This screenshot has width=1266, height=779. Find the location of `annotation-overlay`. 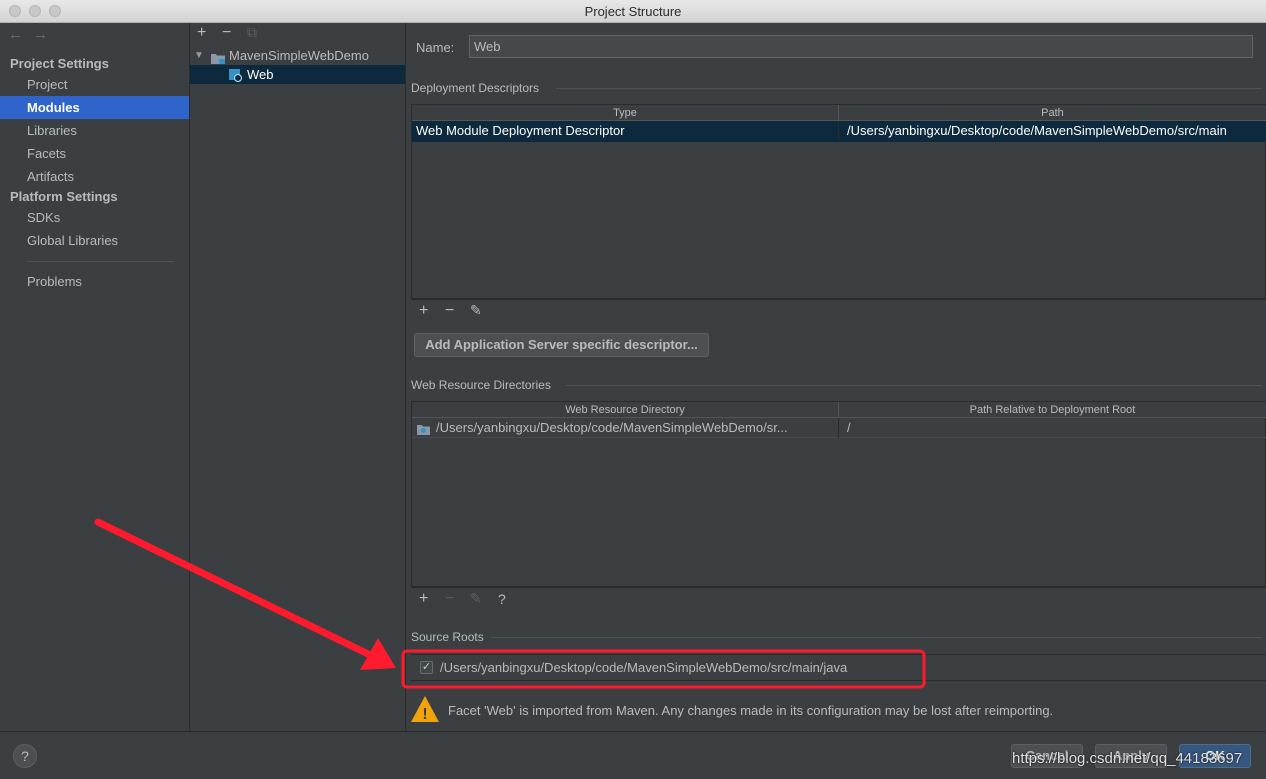

annotation-overlay is located at coordinates (510, 603).